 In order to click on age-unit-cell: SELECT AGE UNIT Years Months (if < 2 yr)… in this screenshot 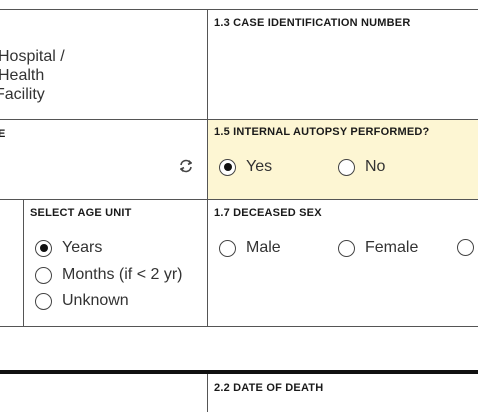, I will do `click(115, 263)`.